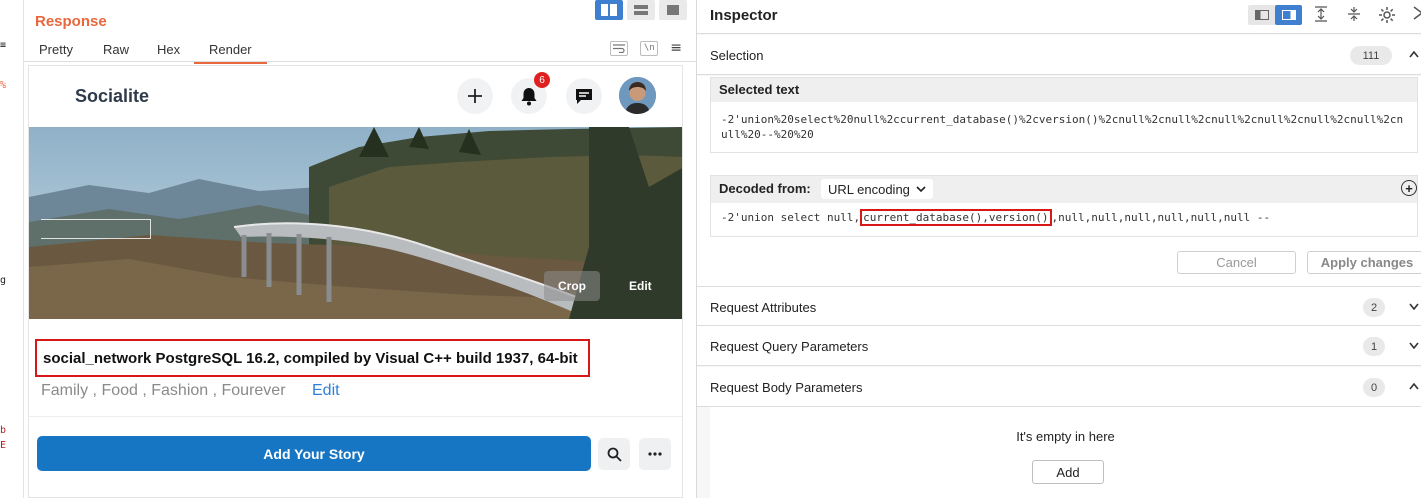  Describe the element at coordinates (12, 249) in the screenshot. I see `left-panel-sliver: ≡ % g b E` at that location.